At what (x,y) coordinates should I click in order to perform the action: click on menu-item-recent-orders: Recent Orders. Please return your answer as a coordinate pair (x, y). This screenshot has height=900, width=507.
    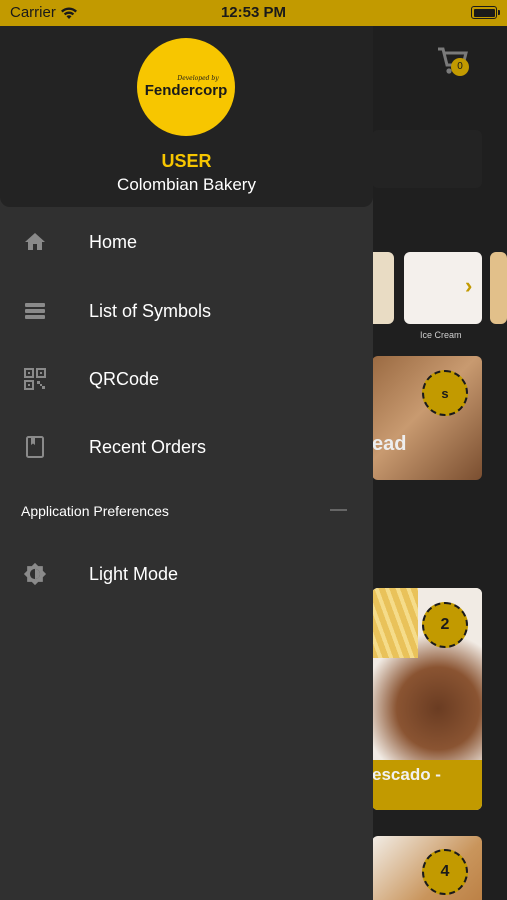
    Looking at the image, I should click on (186, 447).